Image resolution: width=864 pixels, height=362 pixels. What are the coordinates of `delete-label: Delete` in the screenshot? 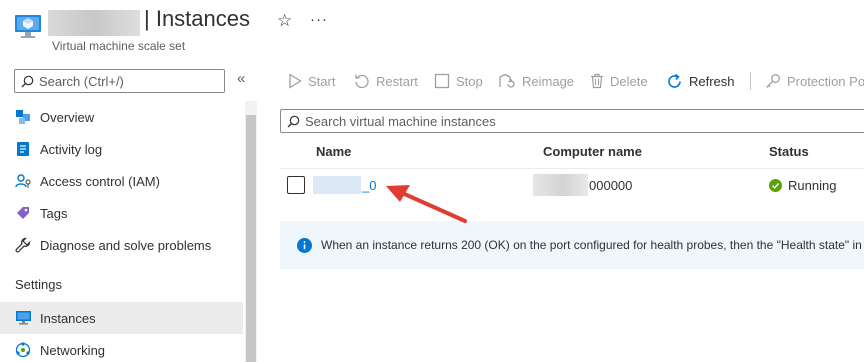 It's located at (629, 81).